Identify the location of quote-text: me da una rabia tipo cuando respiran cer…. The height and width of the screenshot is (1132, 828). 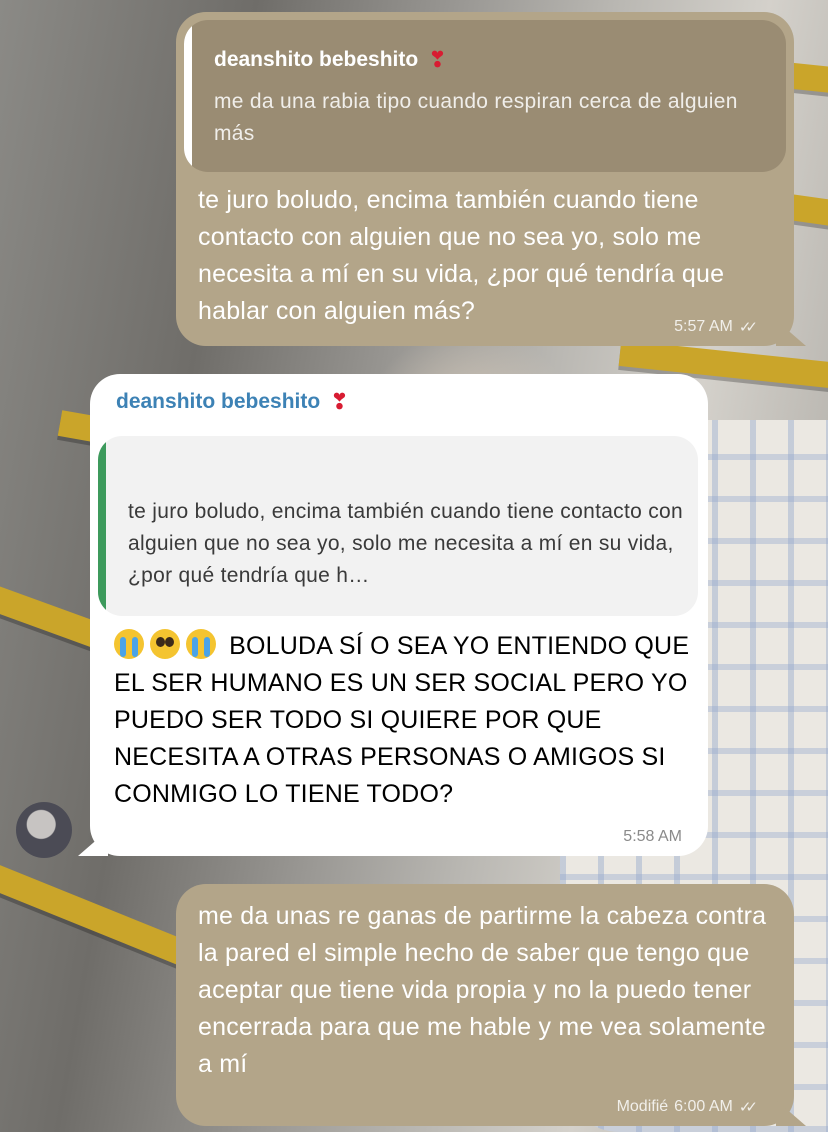
(476, 117).